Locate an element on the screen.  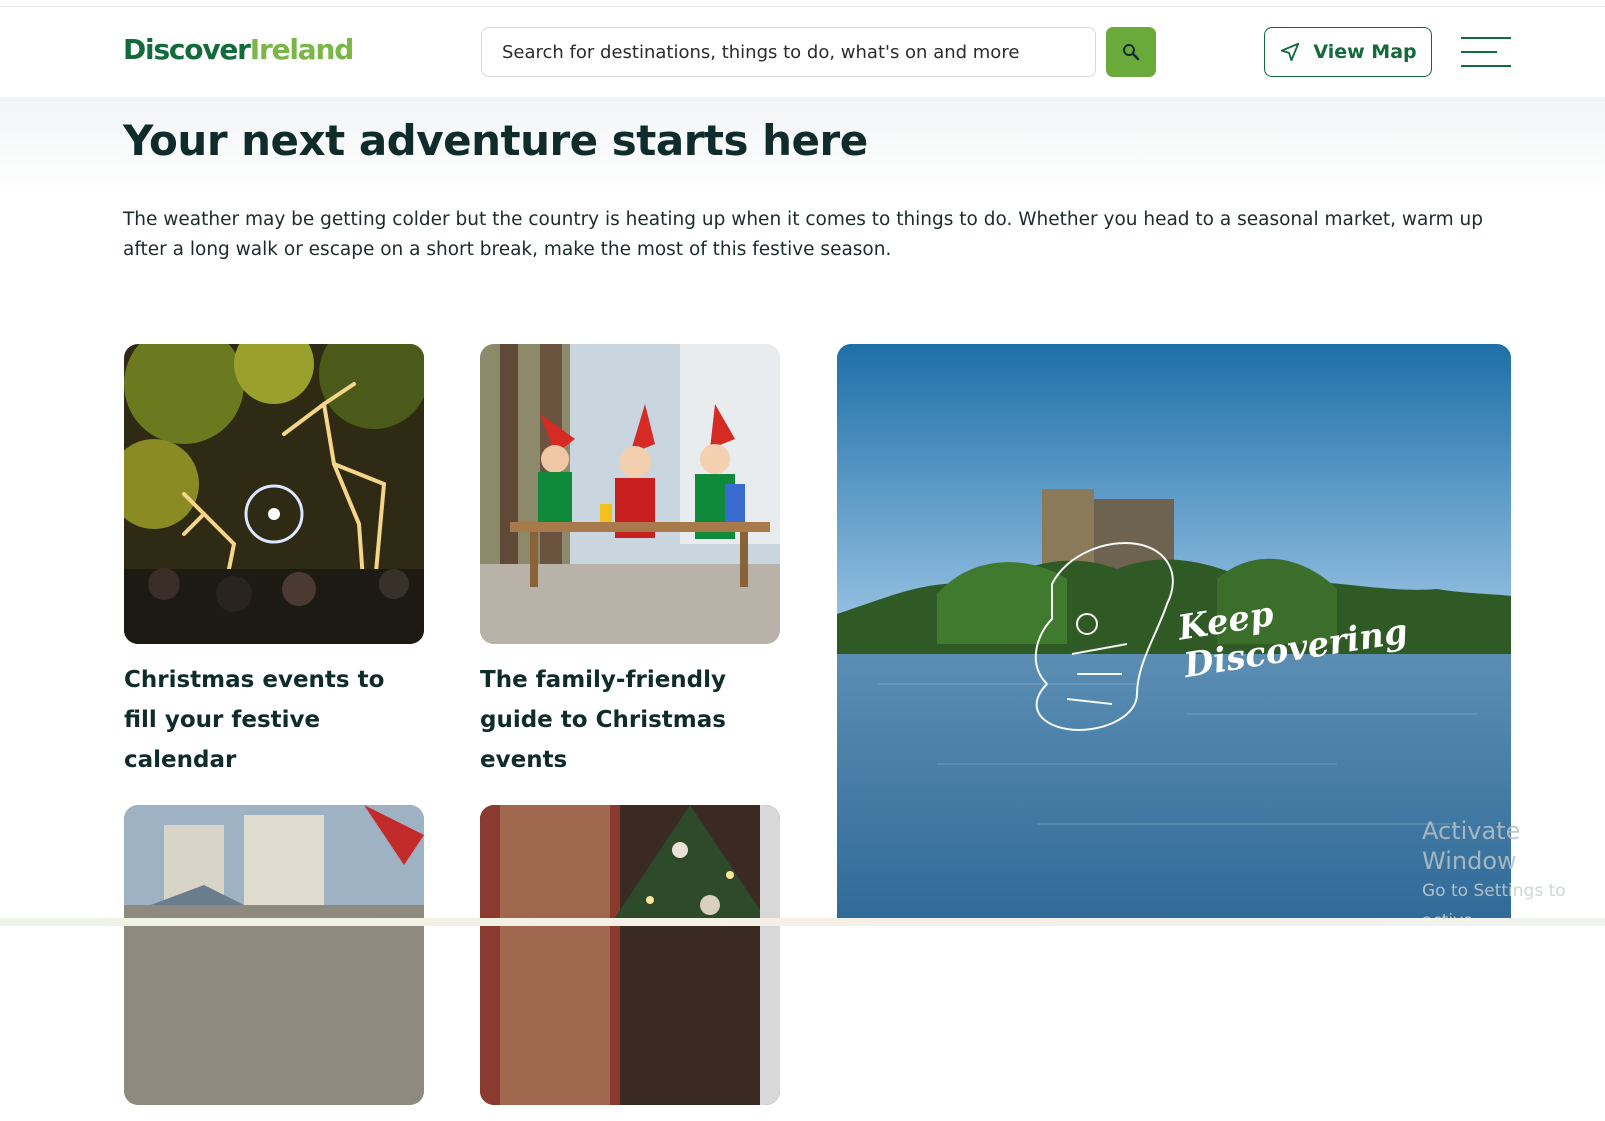
article-card-christmas-tree is located at coordinates (630, 963).